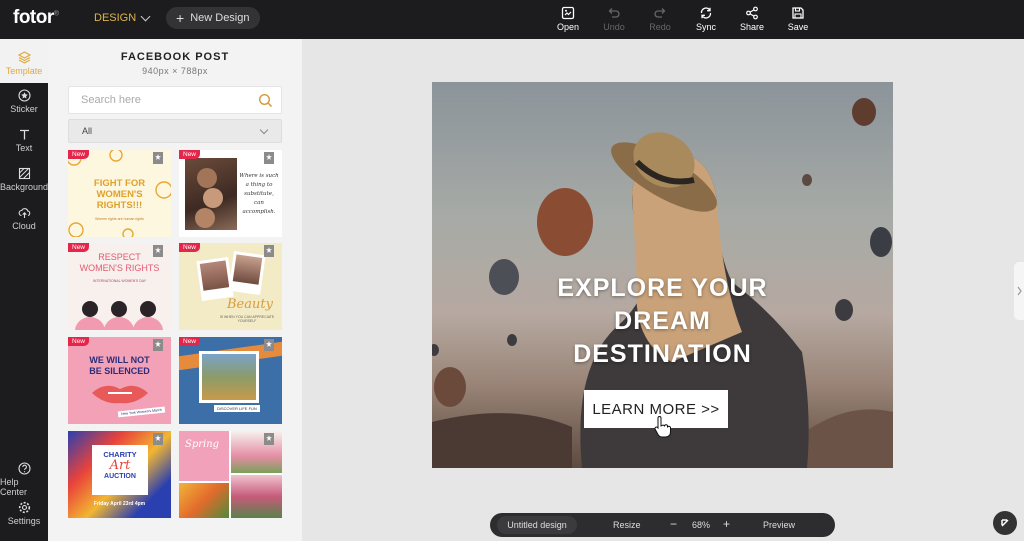  What do you see at coordinates (119, 504) in the screenshot?
I see `t7-small: Friday April 23rd 4pm` at bounding box center [119, 504].